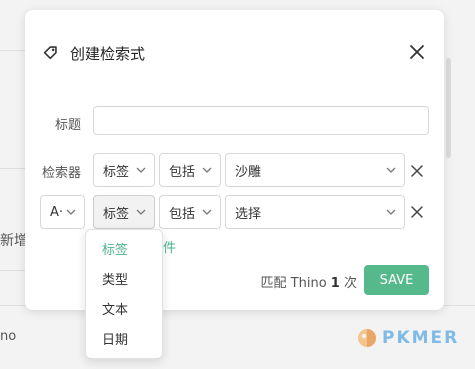 The image size is (475, 369). What do you see at coordinates (50, 53) in the screenshot?
I see `tag-icon` at bounding box center [50, 53].